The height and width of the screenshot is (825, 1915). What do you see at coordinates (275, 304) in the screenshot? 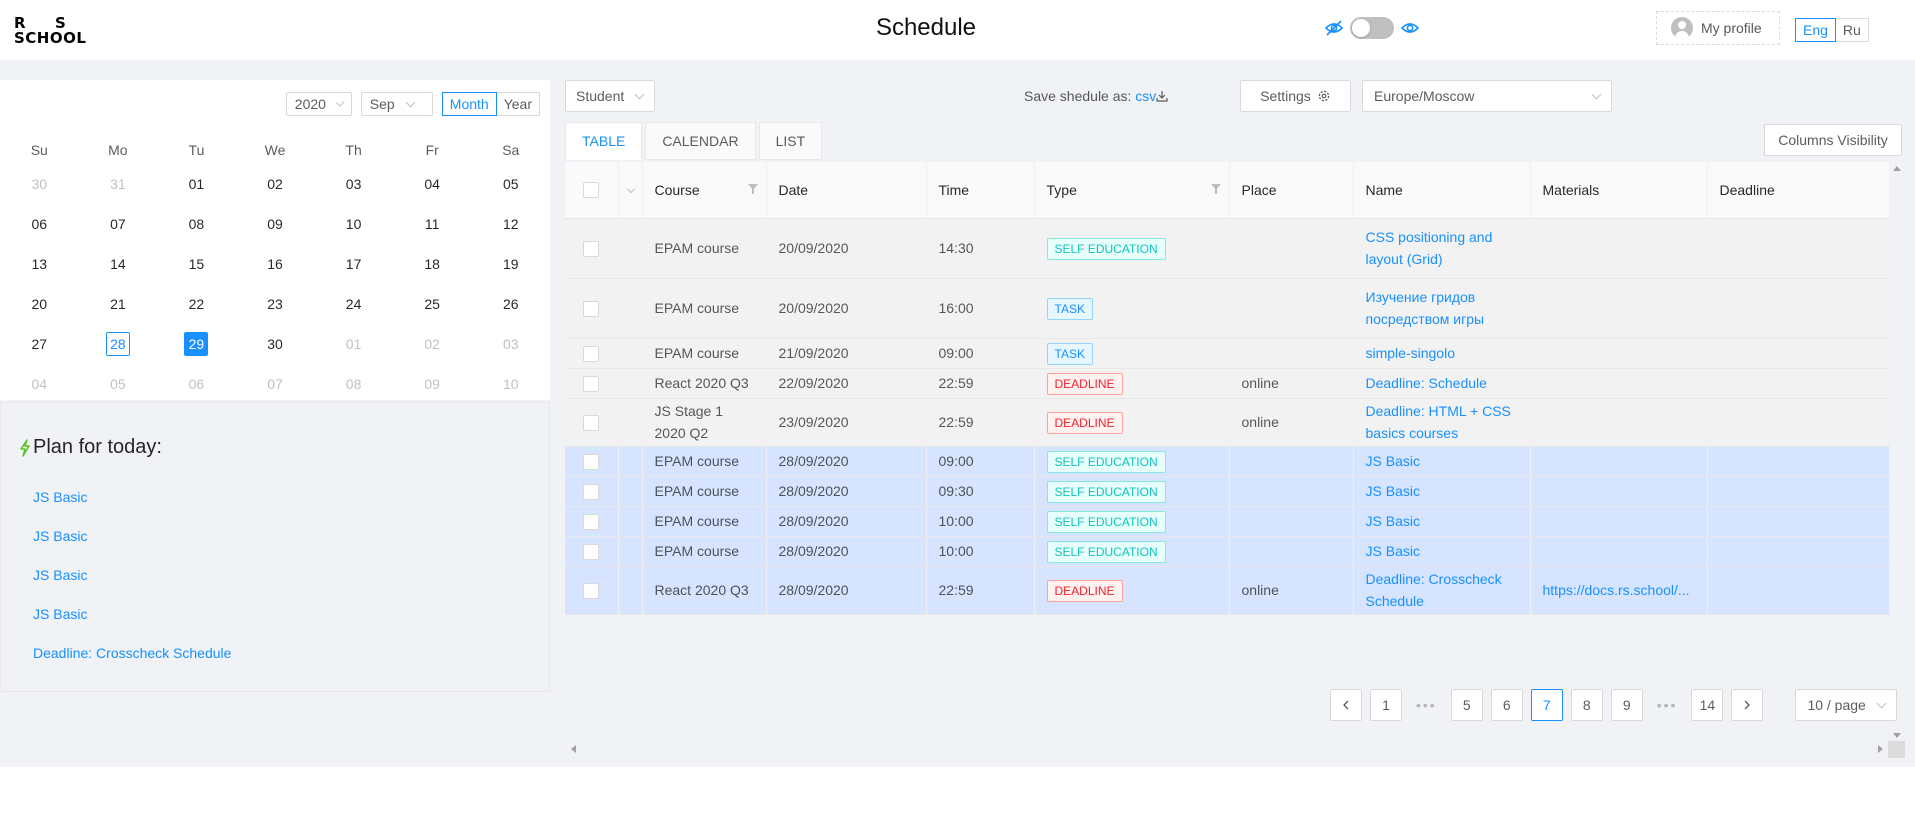
I see `calendar-day: 23` at bounding box center [275, 304].